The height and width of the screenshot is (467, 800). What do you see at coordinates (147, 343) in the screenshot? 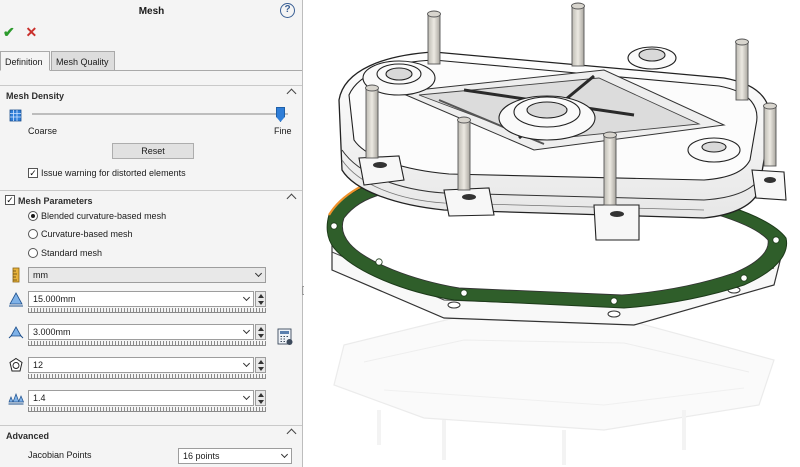
I see `min-element-size-thumbwheel` at bounding box center [147, 343].